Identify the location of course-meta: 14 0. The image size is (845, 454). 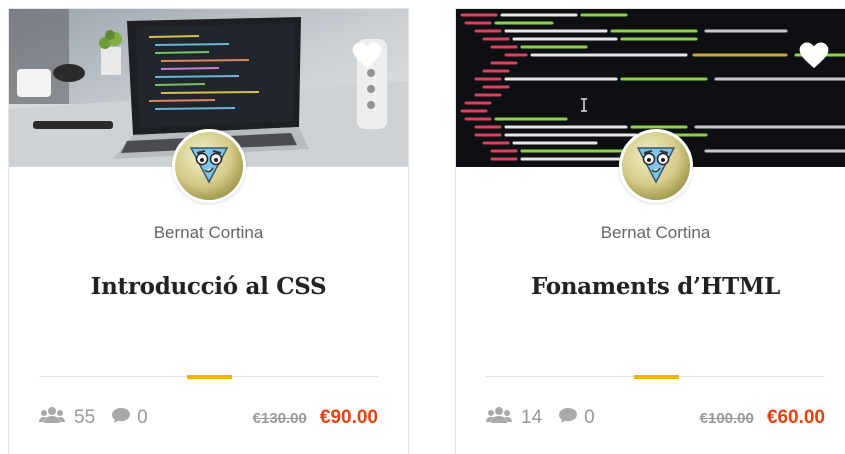
(540, 418).